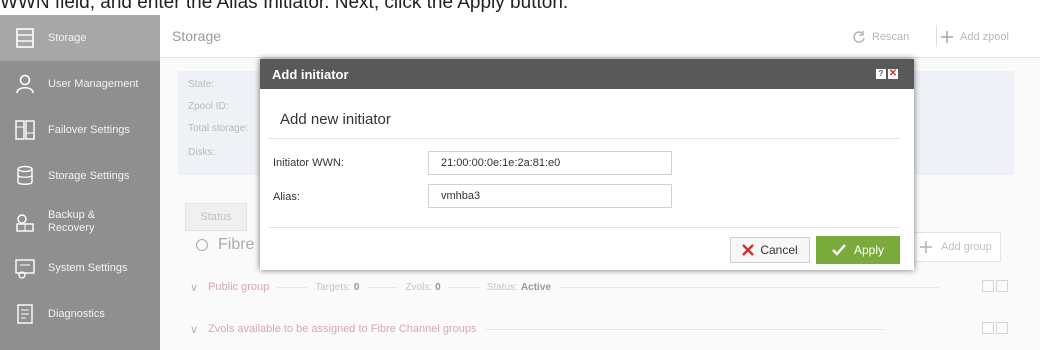 This screenshot has height=350, width=1040. Describe the element at coordinates (587, 74) in the screenshot. I see `dialog-header: Add initiator ? ✕` at that location.